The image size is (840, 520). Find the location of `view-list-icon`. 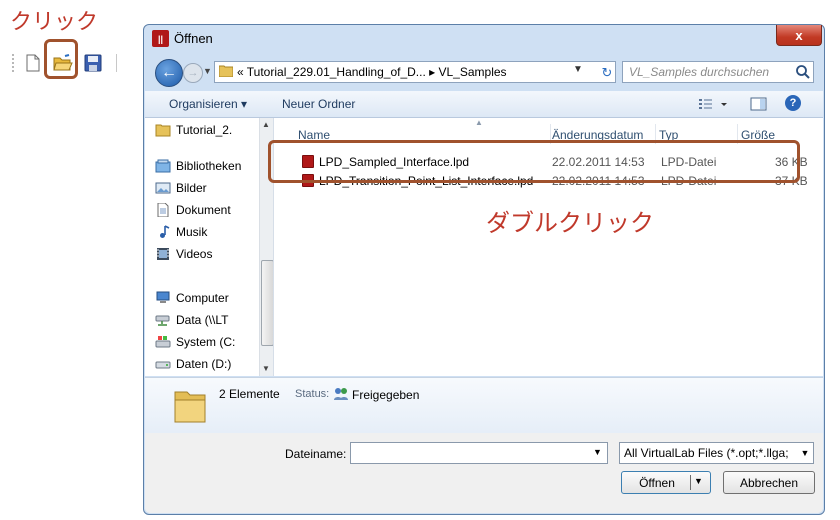

view-list-icon is located at coordinates (713, 104).